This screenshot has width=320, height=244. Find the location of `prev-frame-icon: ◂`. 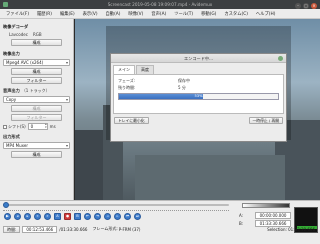

prev-frame-icon: ◂ is located at coordinates (17, 216).